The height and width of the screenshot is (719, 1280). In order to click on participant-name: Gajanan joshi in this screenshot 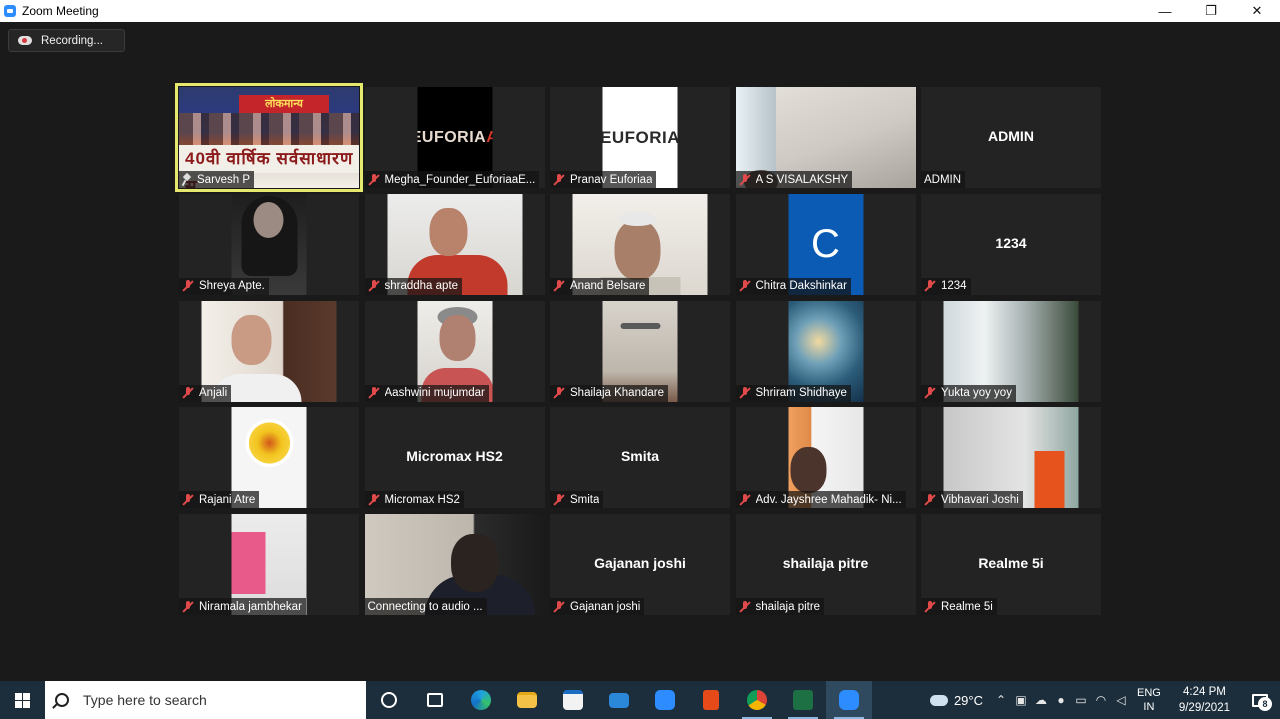, I will do `click(605, 606)`.